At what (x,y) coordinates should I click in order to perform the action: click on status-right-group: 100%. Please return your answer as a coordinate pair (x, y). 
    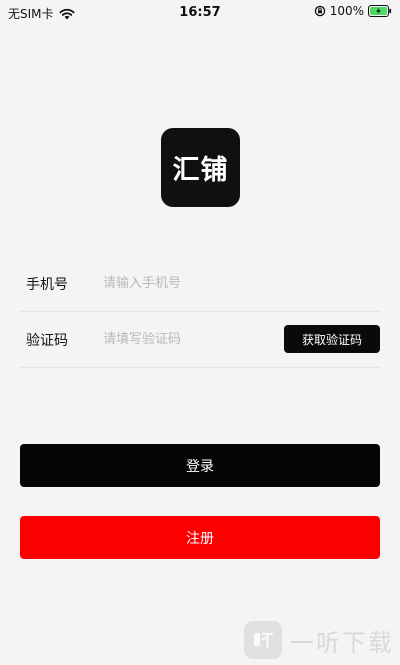
    Looking at the image, I should click on (353, 11).